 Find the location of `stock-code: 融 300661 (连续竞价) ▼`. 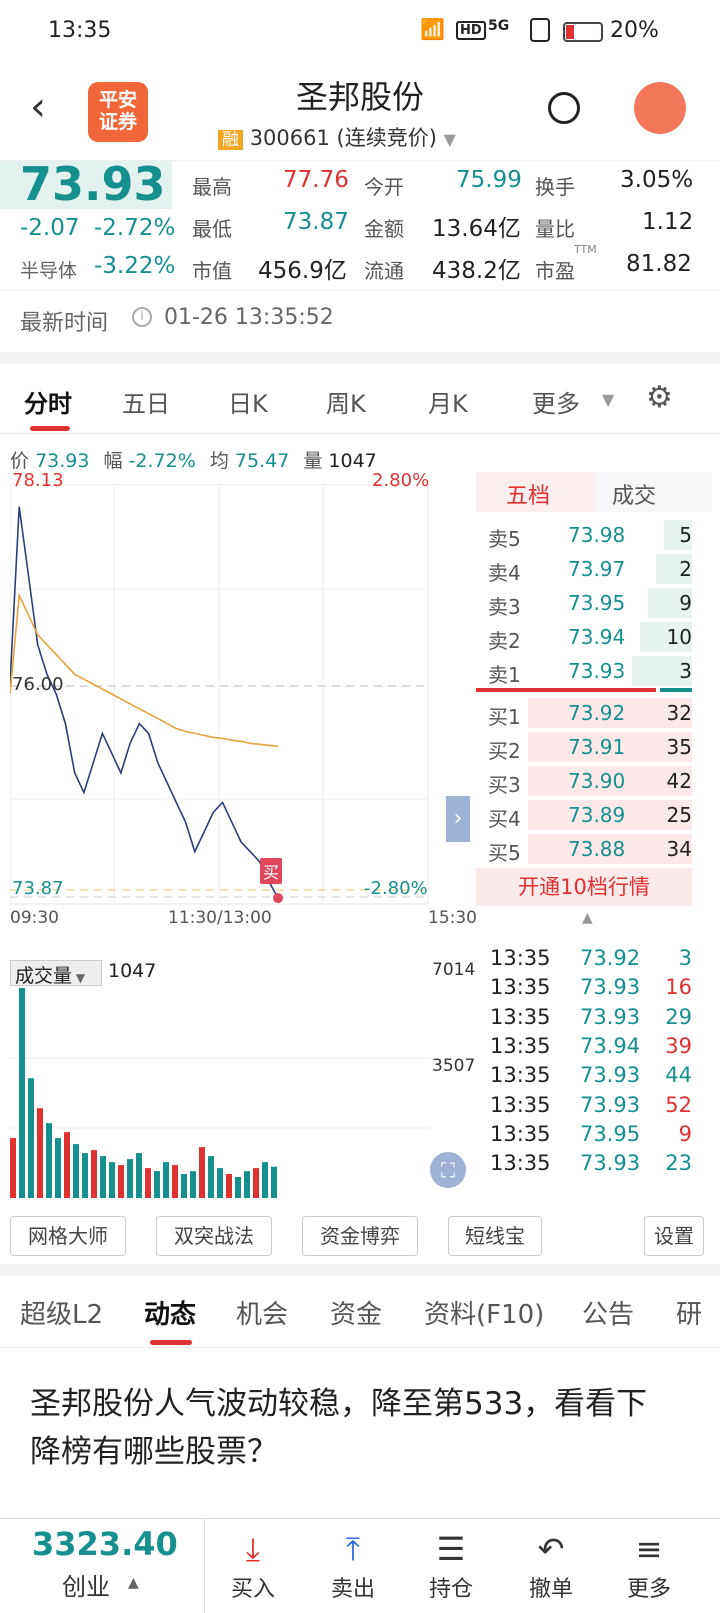

stock-code: 融 300661 (连续竞价) ▼ is located at coordinates (337, 137).